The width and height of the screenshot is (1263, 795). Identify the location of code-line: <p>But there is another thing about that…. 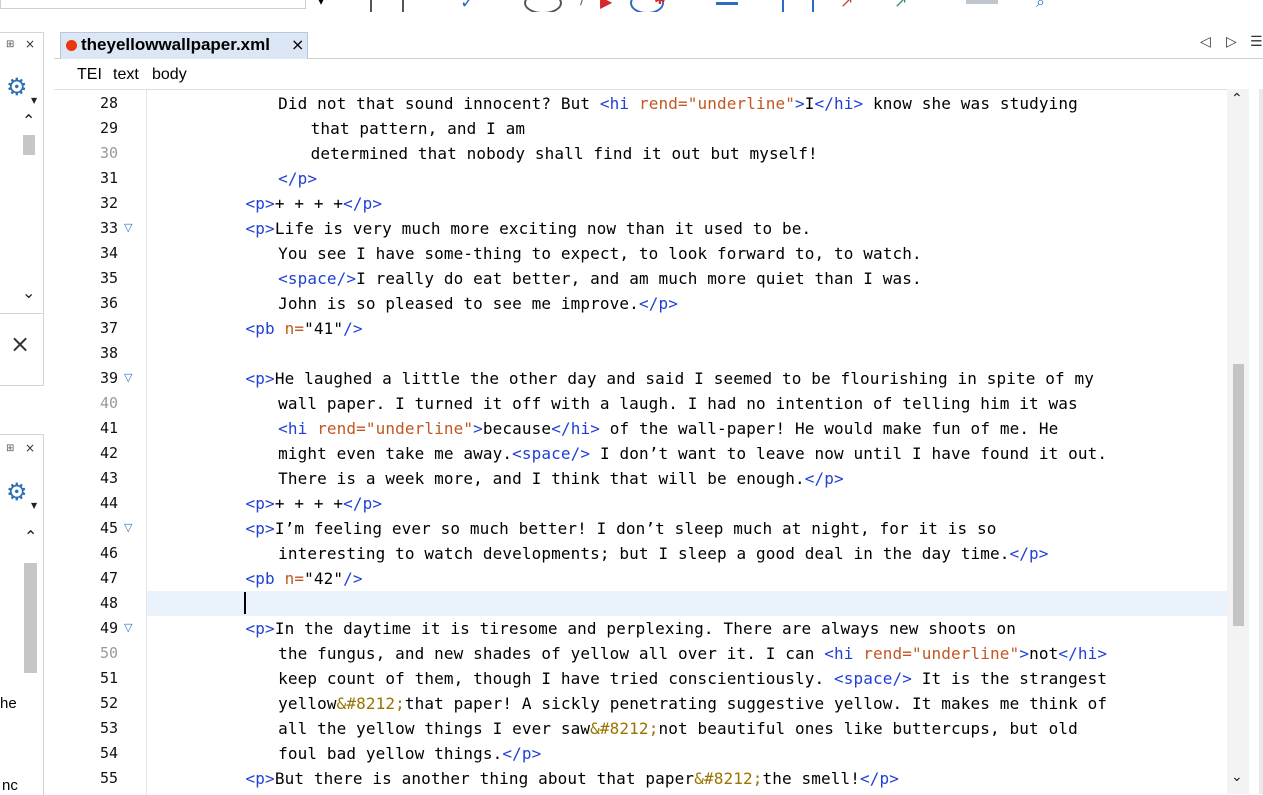
(686, 778).